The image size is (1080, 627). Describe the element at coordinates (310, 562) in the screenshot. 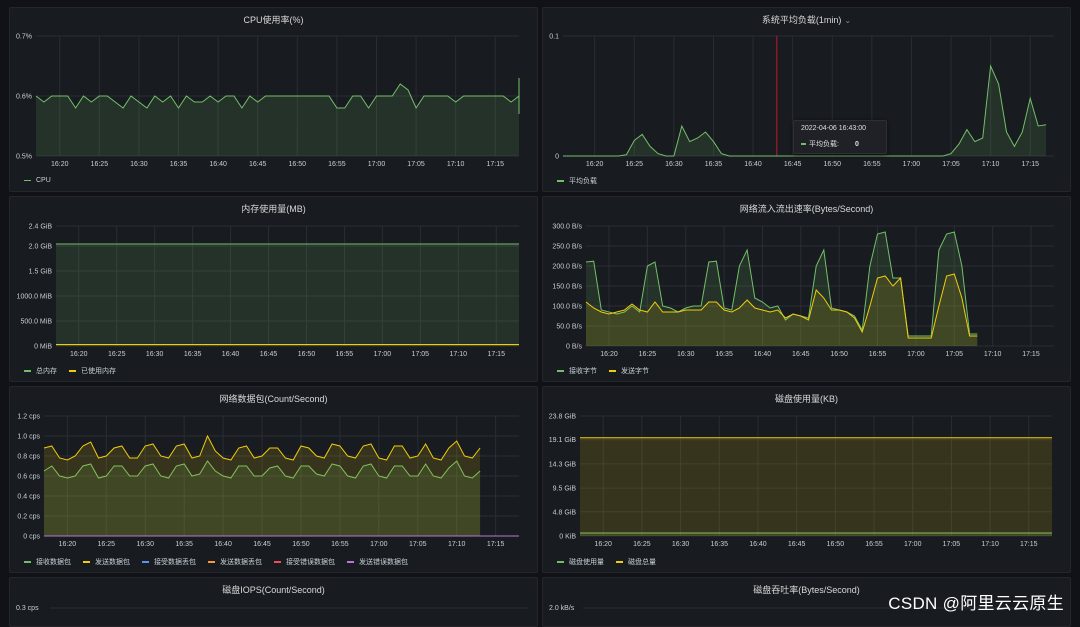

I see `legend-label: 接受错误数据包` at that location.